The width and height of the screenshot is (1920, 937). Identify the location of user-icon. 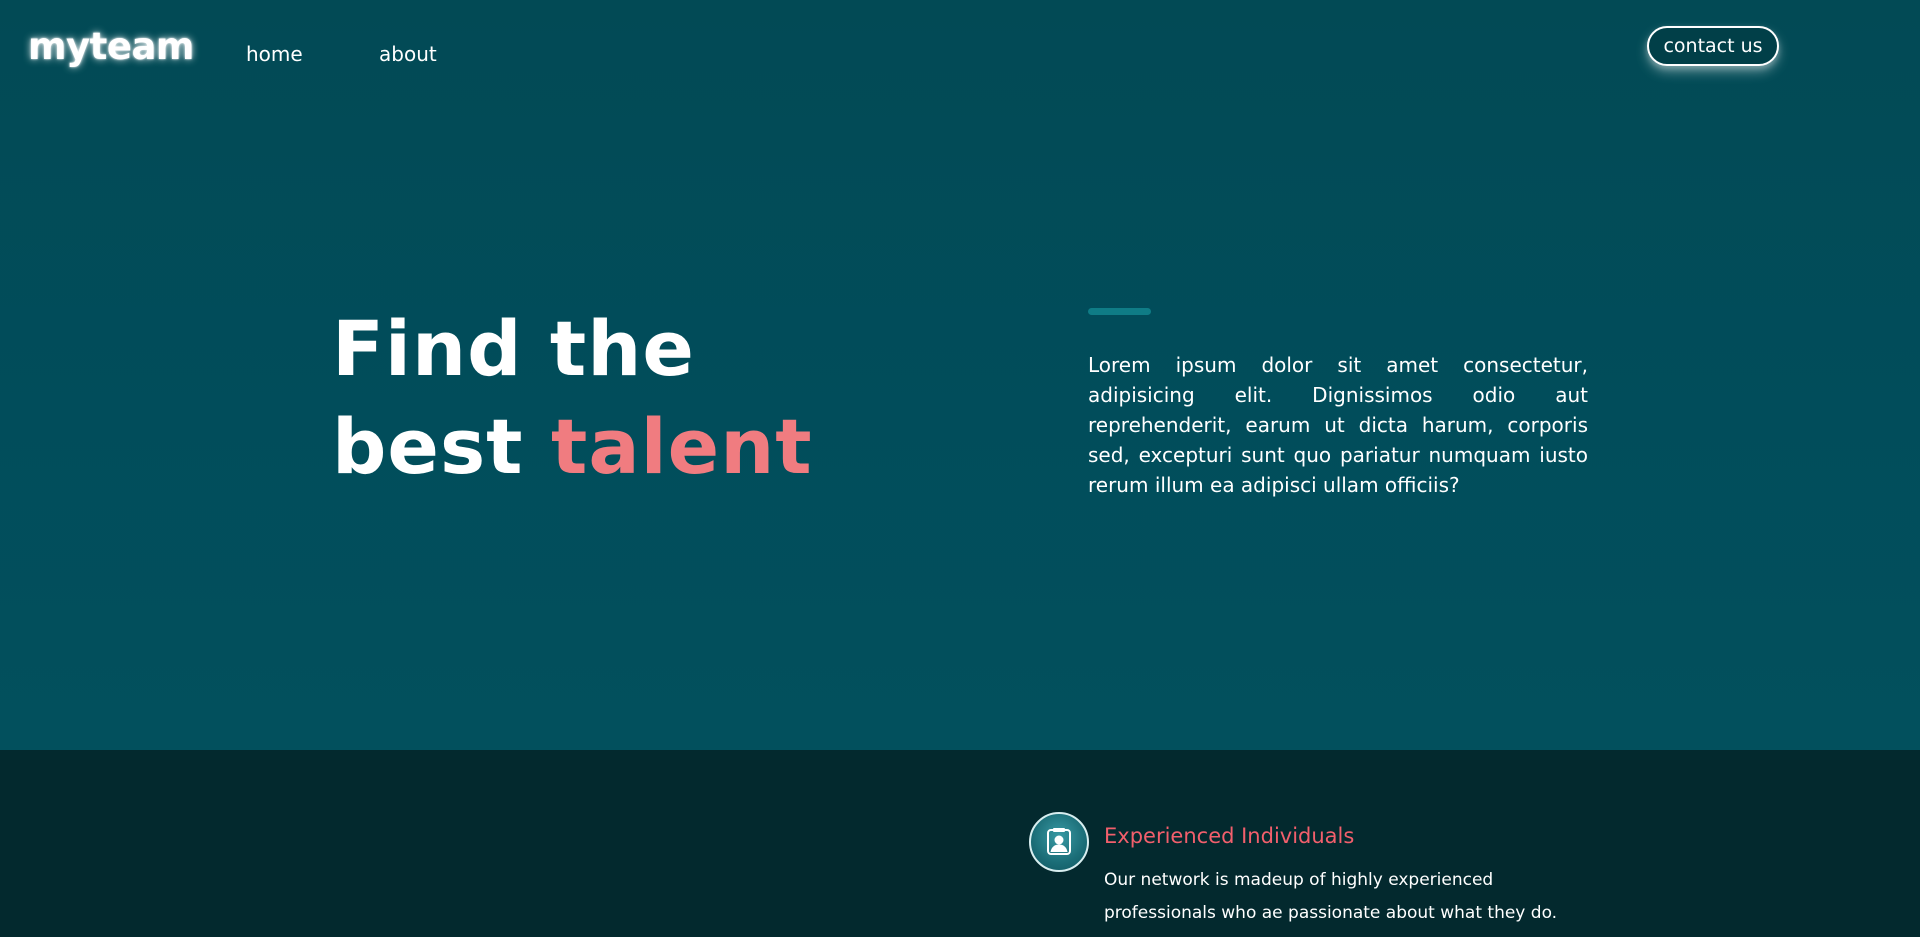
(1059, 842).